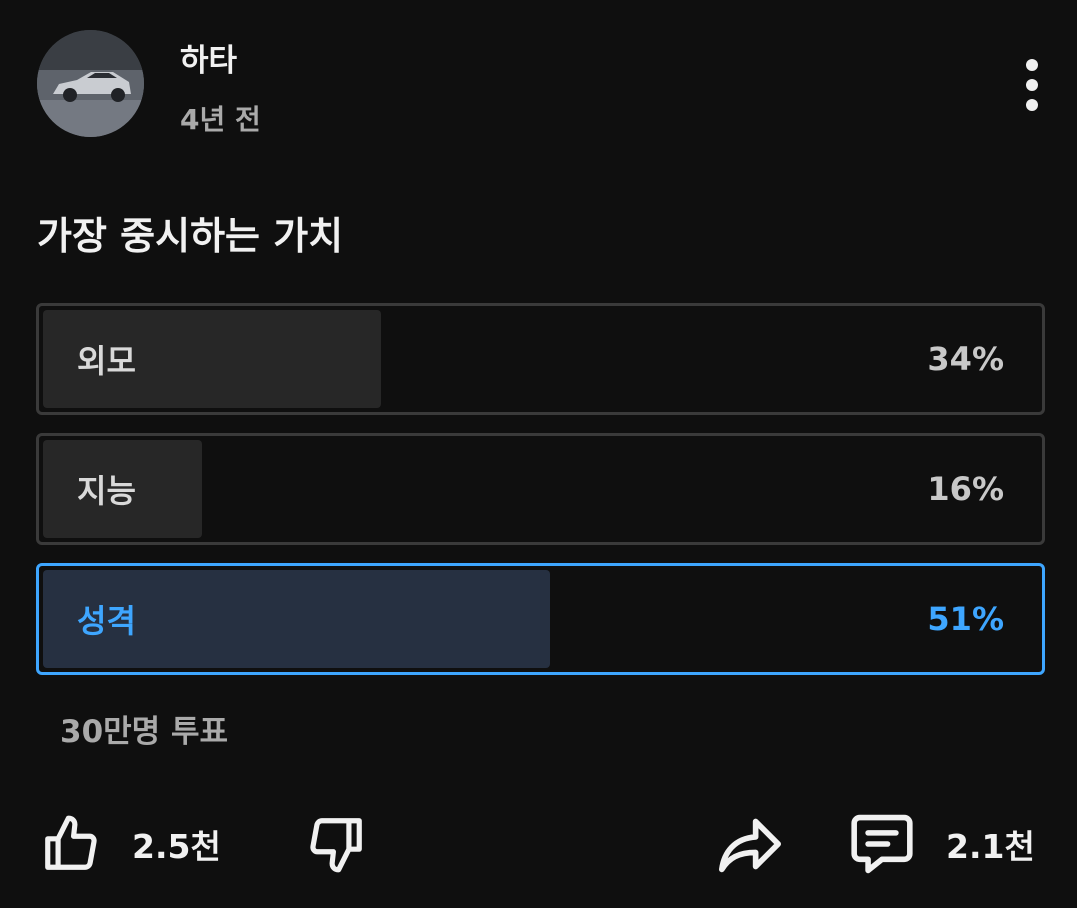  What do you see at coordinates (540, 619) in the screenshot?
I see `poll-option-3: 성격 51%` at bounding box center [540, 619].